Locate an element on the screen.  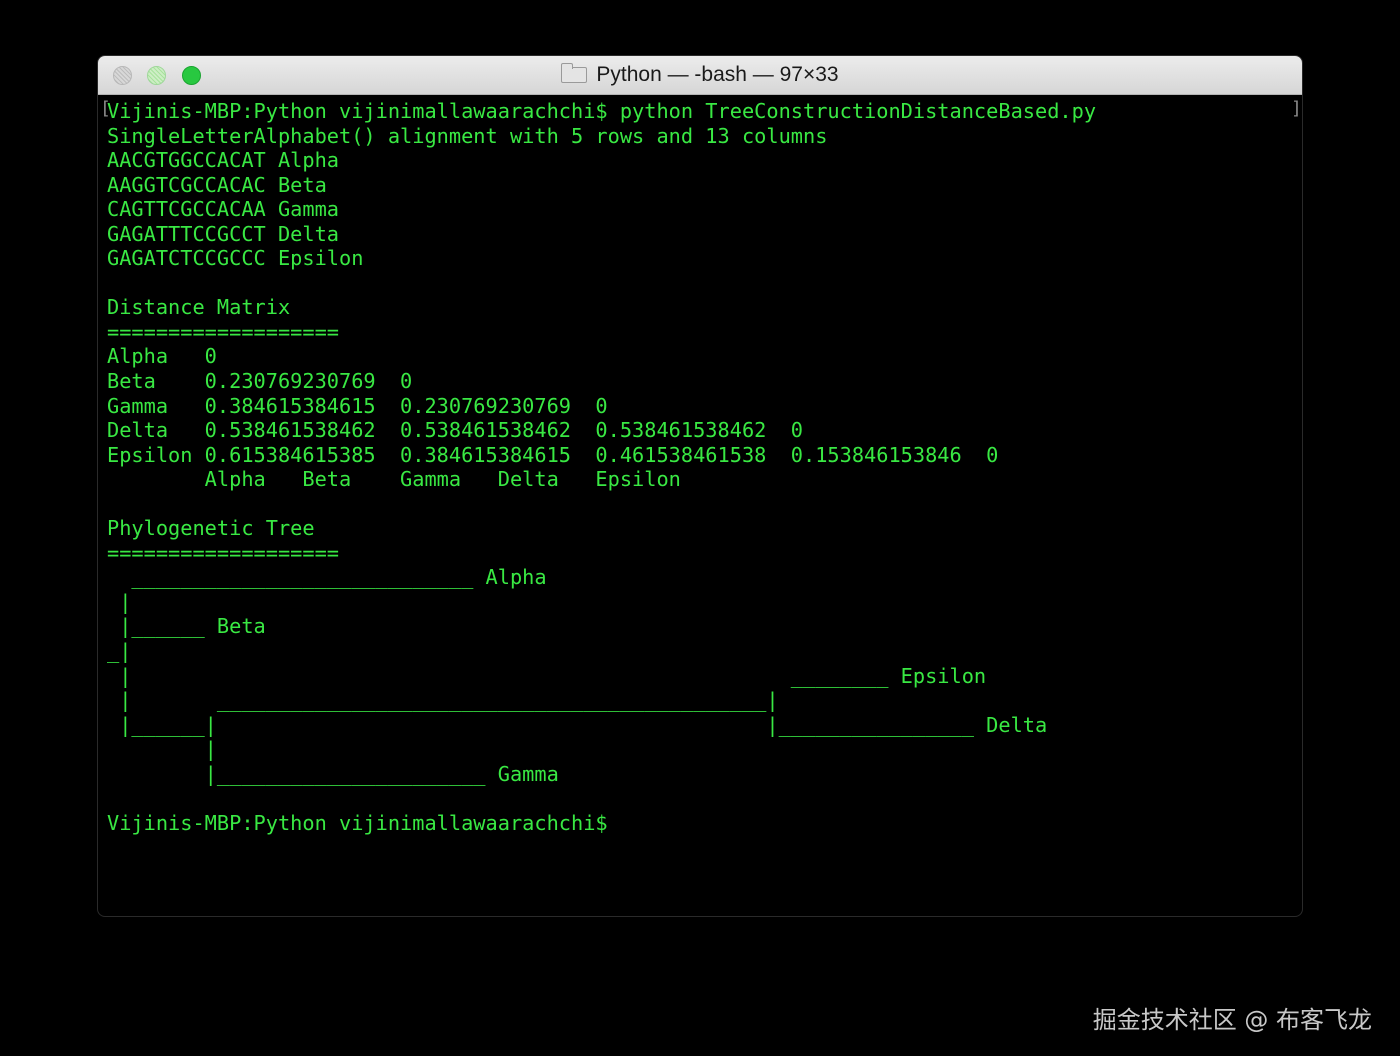
window-title: Python — -bash — 97×33 is located at coordinates (717, 74).